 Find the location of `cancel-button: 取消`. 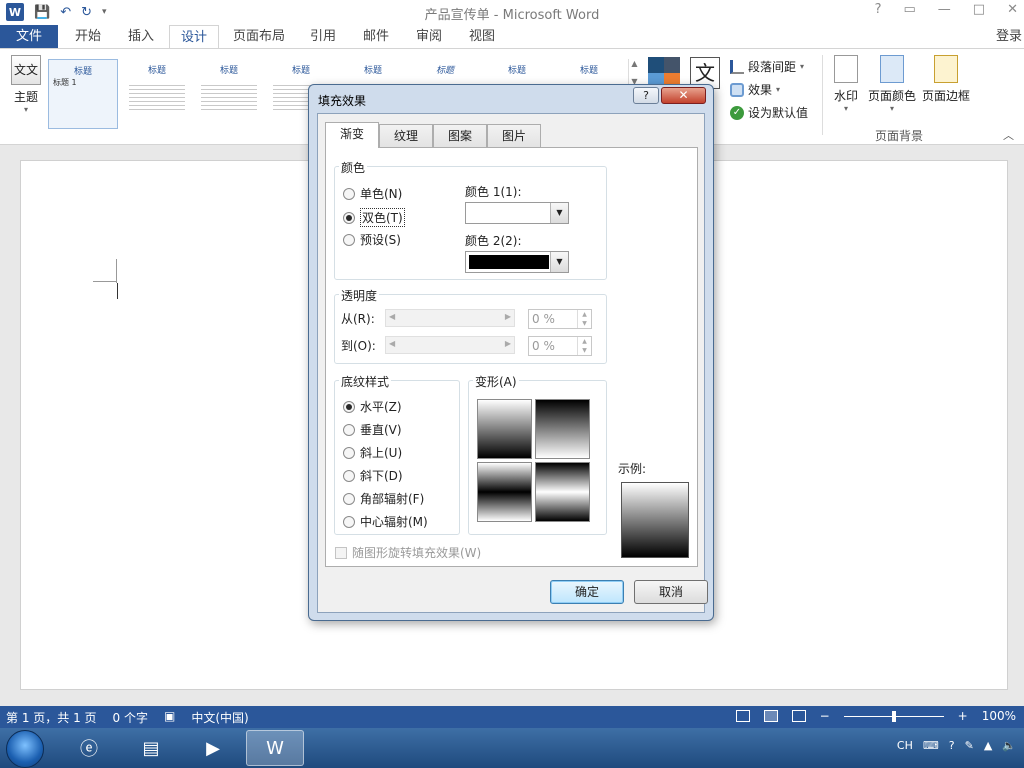

cancel-button: 取消 is located at coordinates (671, 592).